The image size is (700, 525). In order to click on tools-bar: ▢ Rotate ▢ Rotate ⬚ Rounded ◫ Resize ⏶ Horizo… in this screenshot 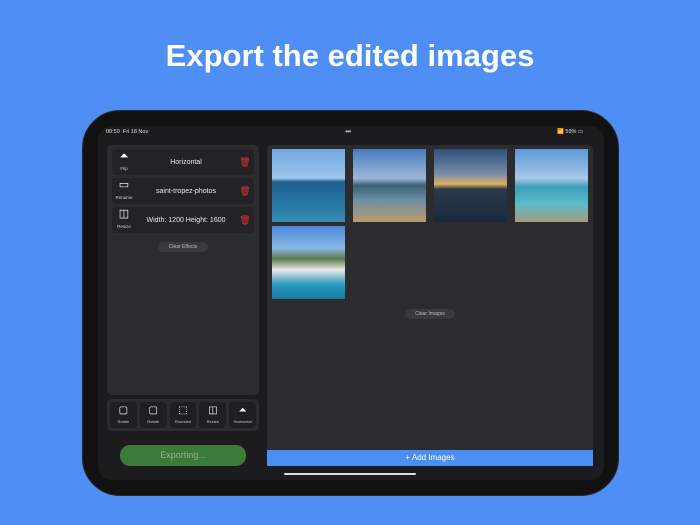, I will do `click(183, 415)`.